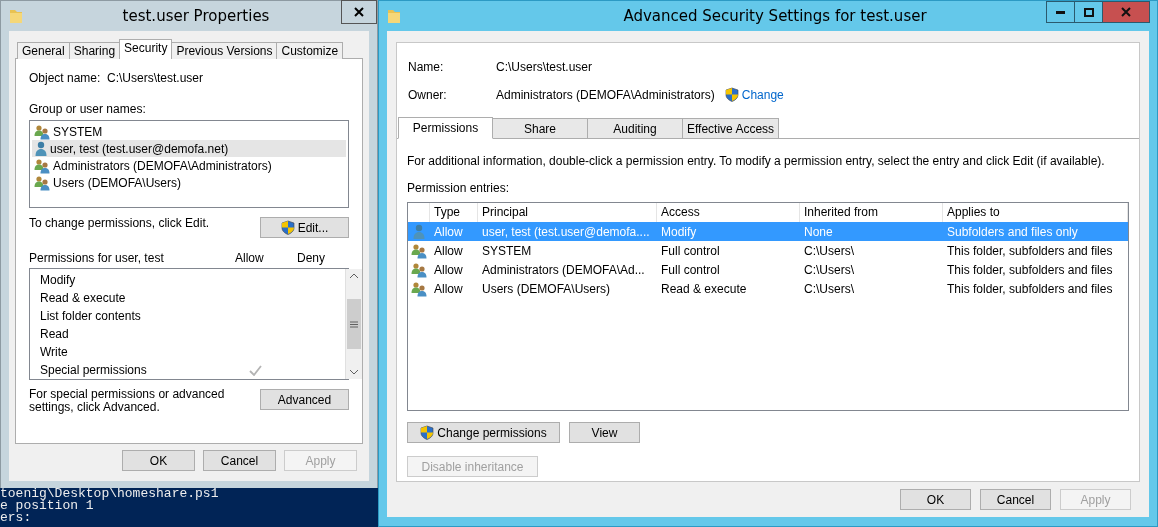 The image size is (1158, 527). I want to click on permission-name: Special permissions, so click(94, 370).